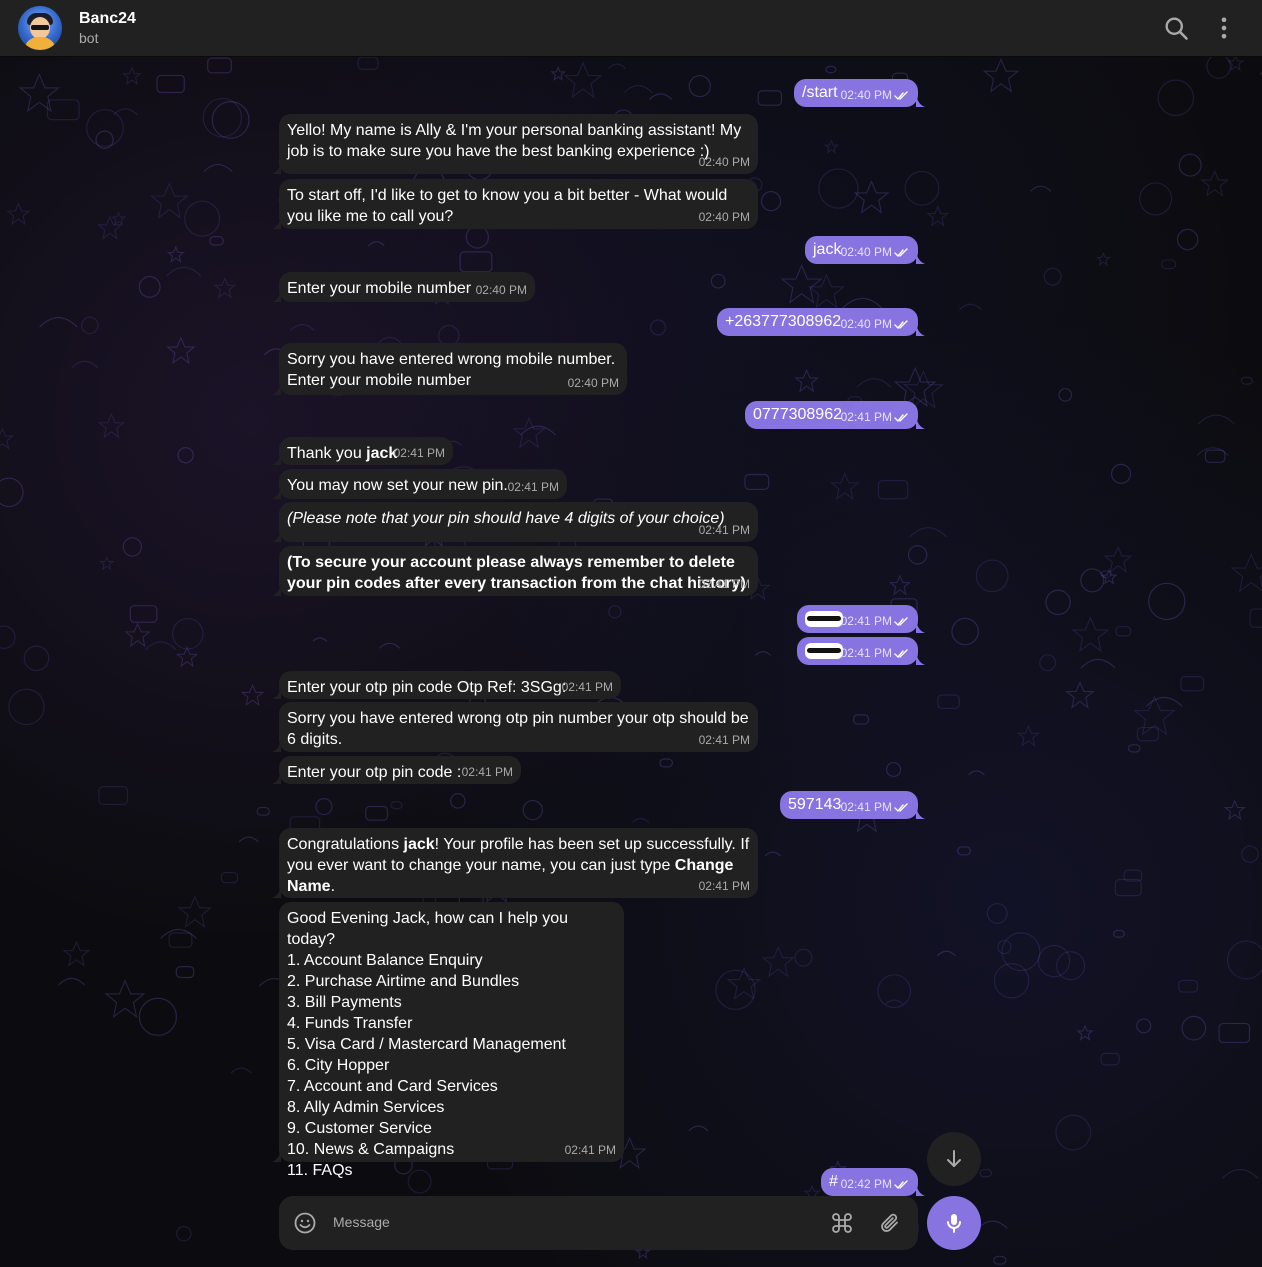 The width and height of the screenshot is (1262, 1267). What do you see at coordinates (1224, 28) in the screenshot?
I see `more-vertical-icon` at bounding box center [1224, 28].